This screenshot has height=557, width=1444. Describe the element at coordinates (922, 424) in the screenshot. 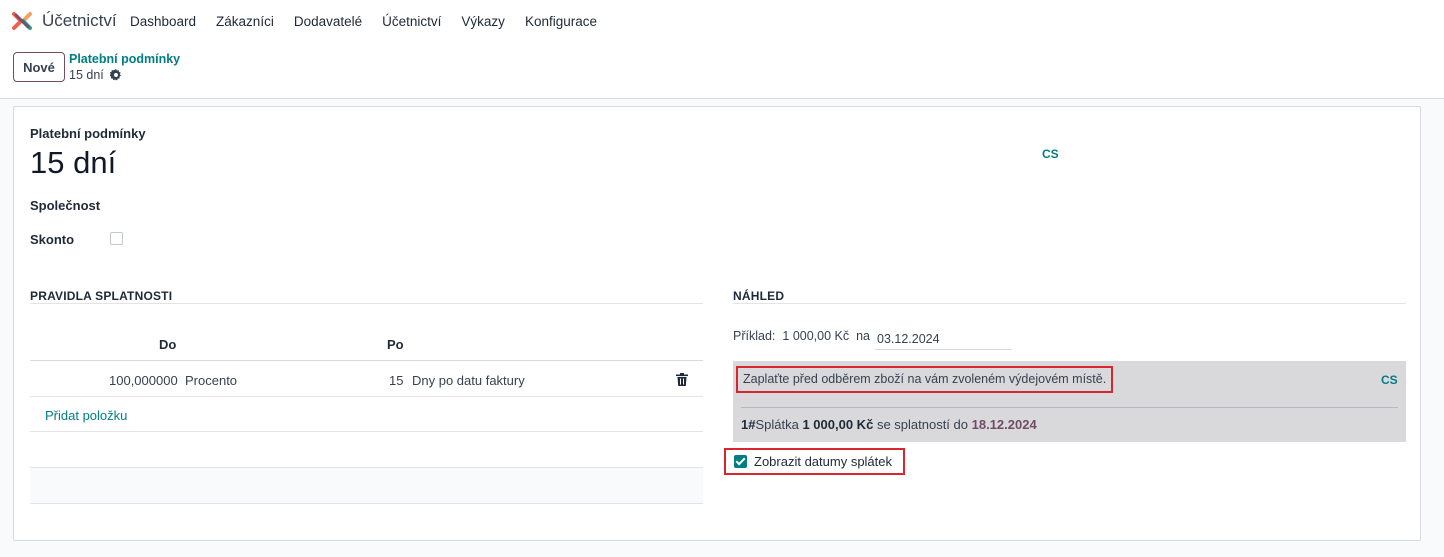

I see `installment-due-text: se splatností do` at that location.